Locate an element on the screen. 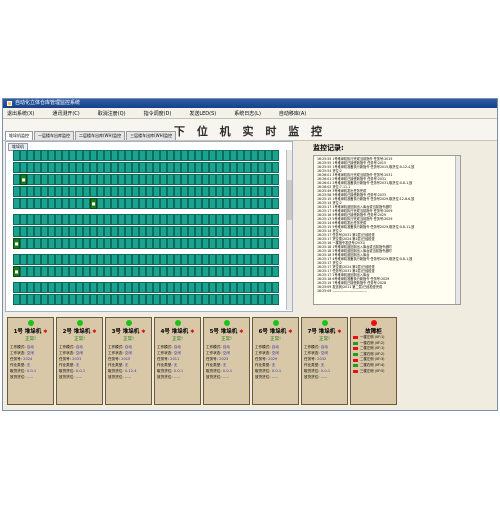  stacker-position-cell is located at coordinates (16, 243).